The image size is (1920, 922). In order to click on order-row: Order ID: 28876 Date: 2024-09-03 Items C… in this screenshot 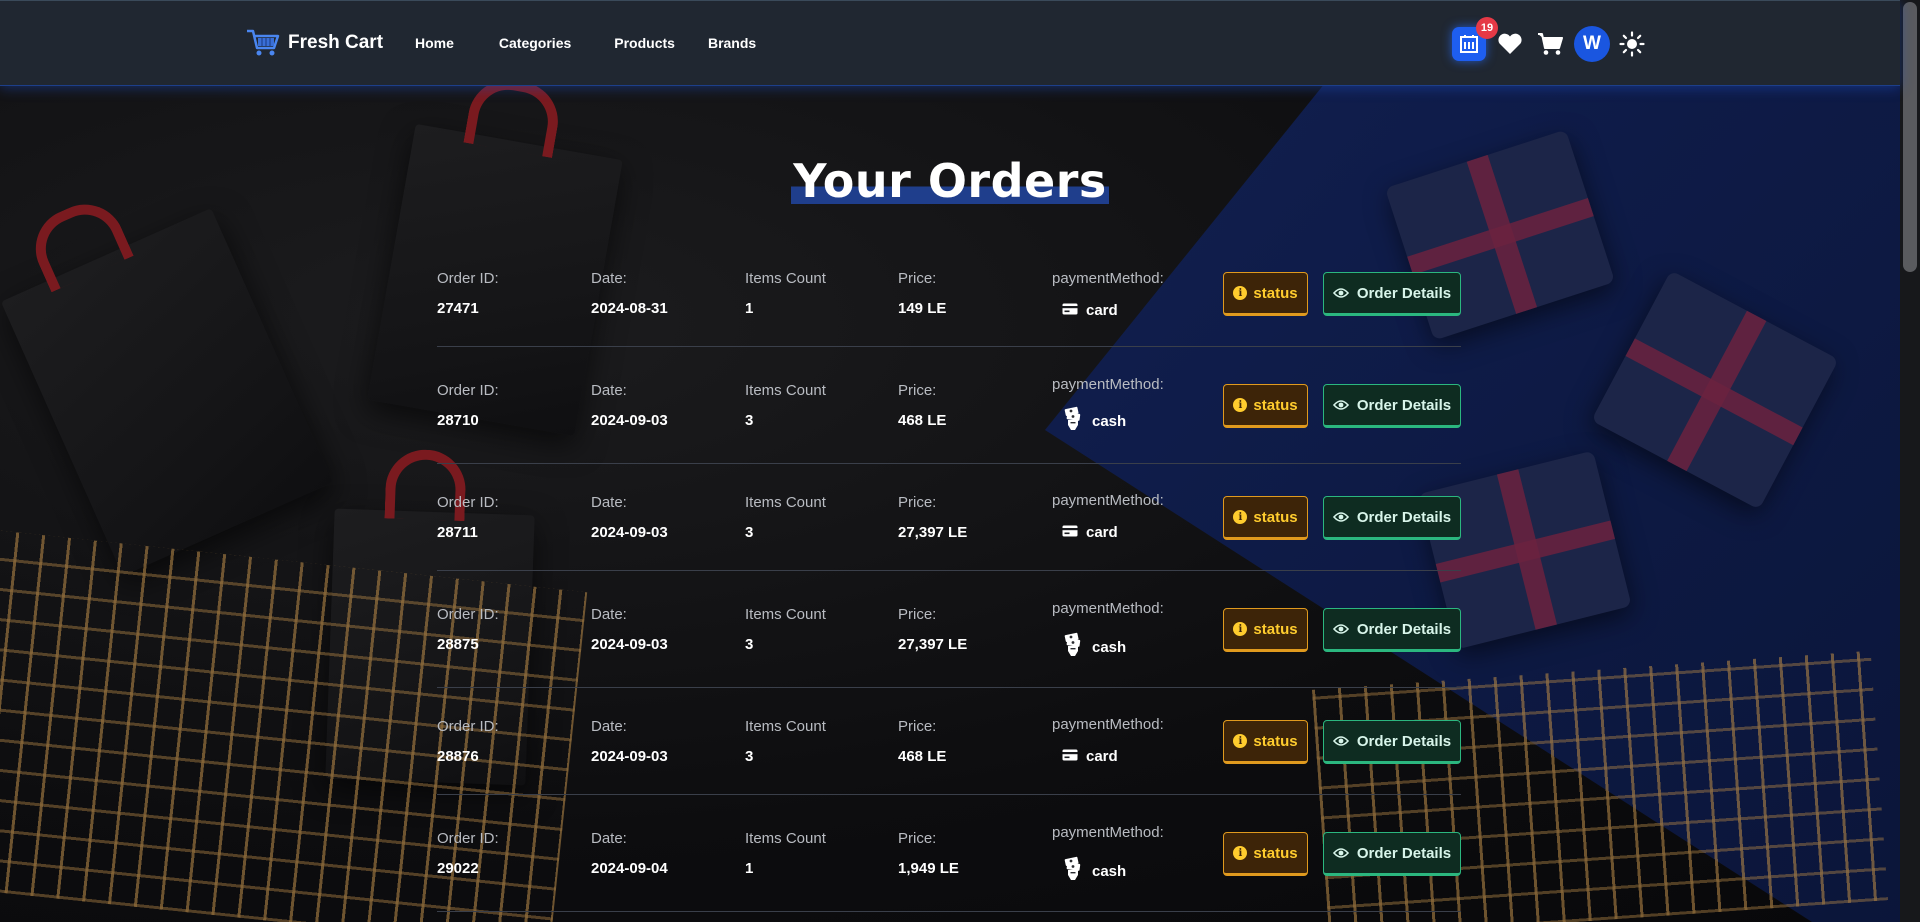, I will do `click(949, 752)`.